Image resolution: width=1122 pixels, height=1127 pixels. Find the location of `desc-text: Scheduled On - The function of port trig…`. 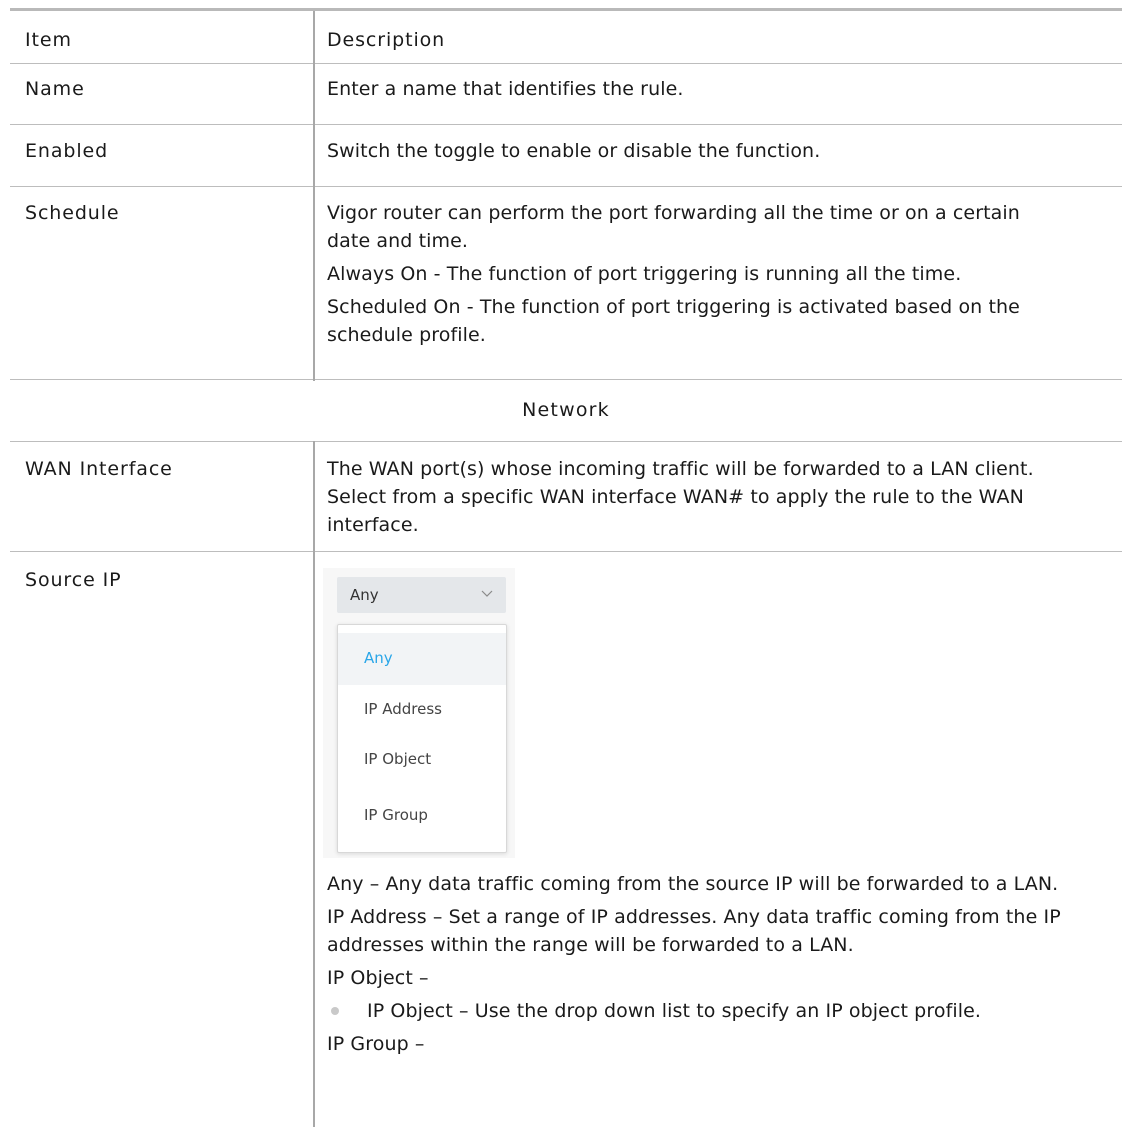

desc-text: Scheduled On - The function of port trig… is located at coordinates (673, 321).